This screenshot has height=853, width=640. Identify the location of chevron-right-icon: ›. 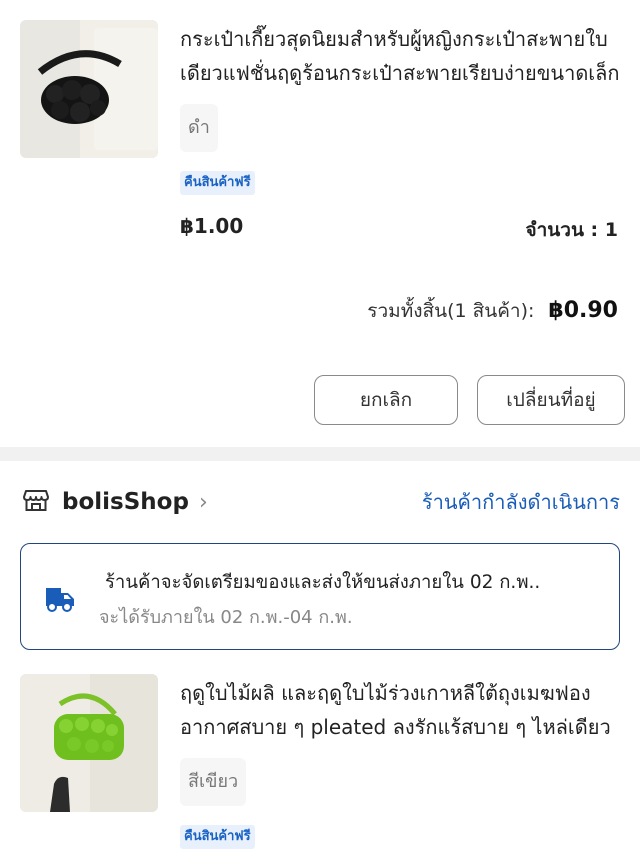
(203, 502).